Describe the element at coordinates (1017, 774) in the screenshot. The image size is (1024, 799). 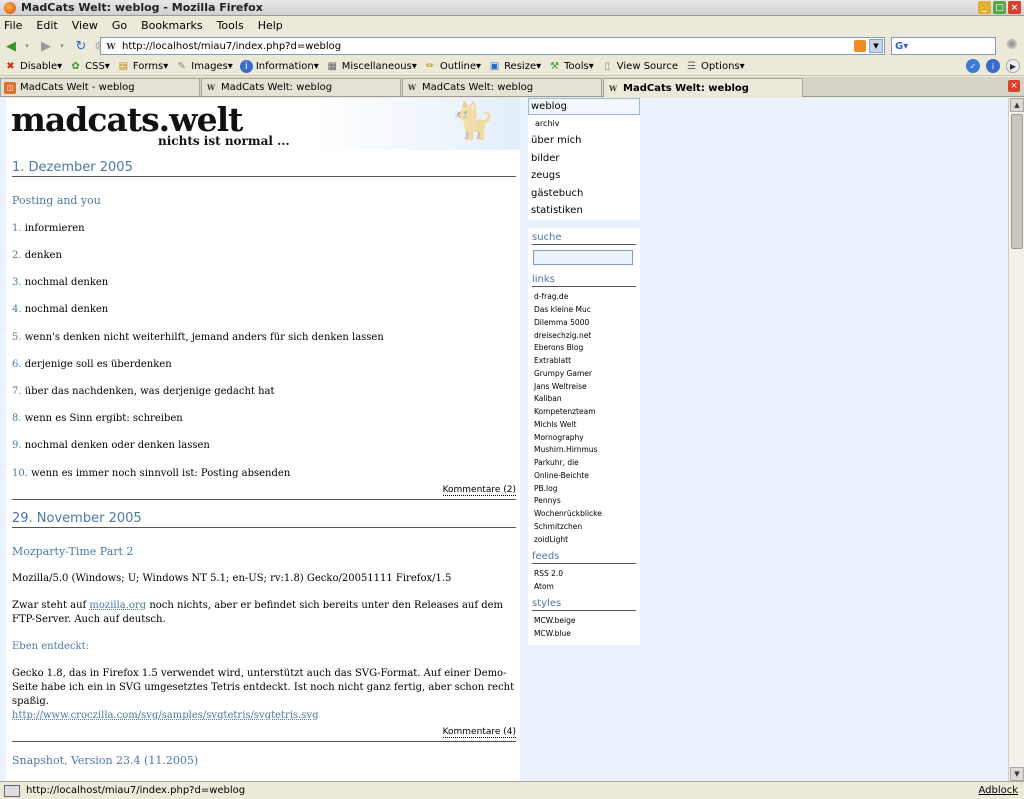
I see `scroll-down-icon: ▼` at that location.